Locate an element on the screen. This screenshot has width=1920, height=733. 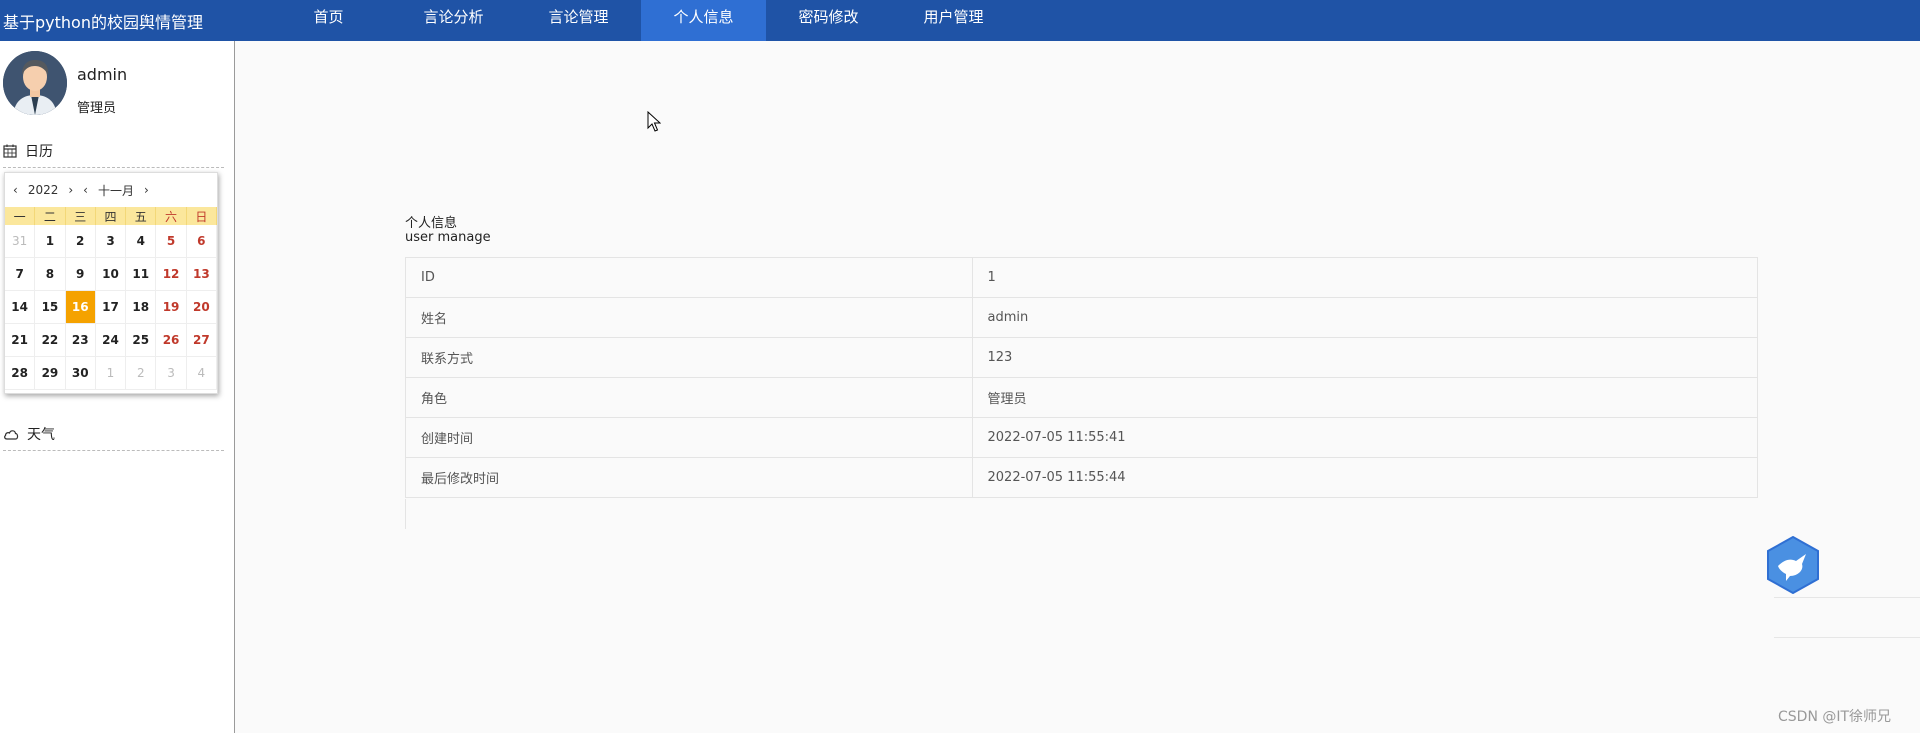
table-row: 角色 管理员 is located at coordinates (1082, 397).